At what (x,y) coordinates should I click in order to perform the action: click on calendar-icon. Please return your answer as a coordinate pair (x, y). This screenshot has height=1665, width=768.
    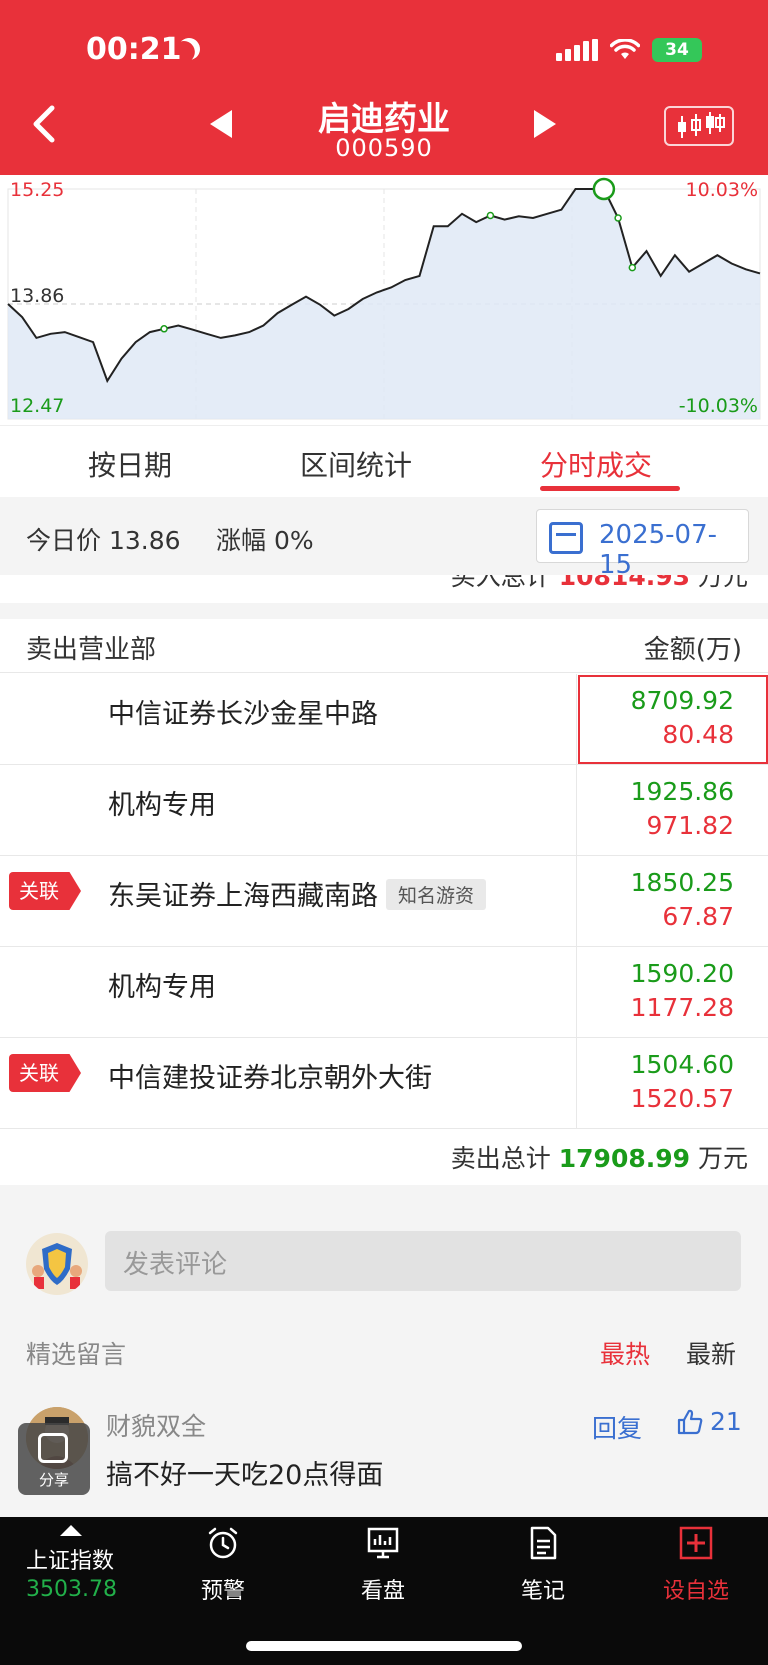
    Looking at the image, I should click on (566, 538).